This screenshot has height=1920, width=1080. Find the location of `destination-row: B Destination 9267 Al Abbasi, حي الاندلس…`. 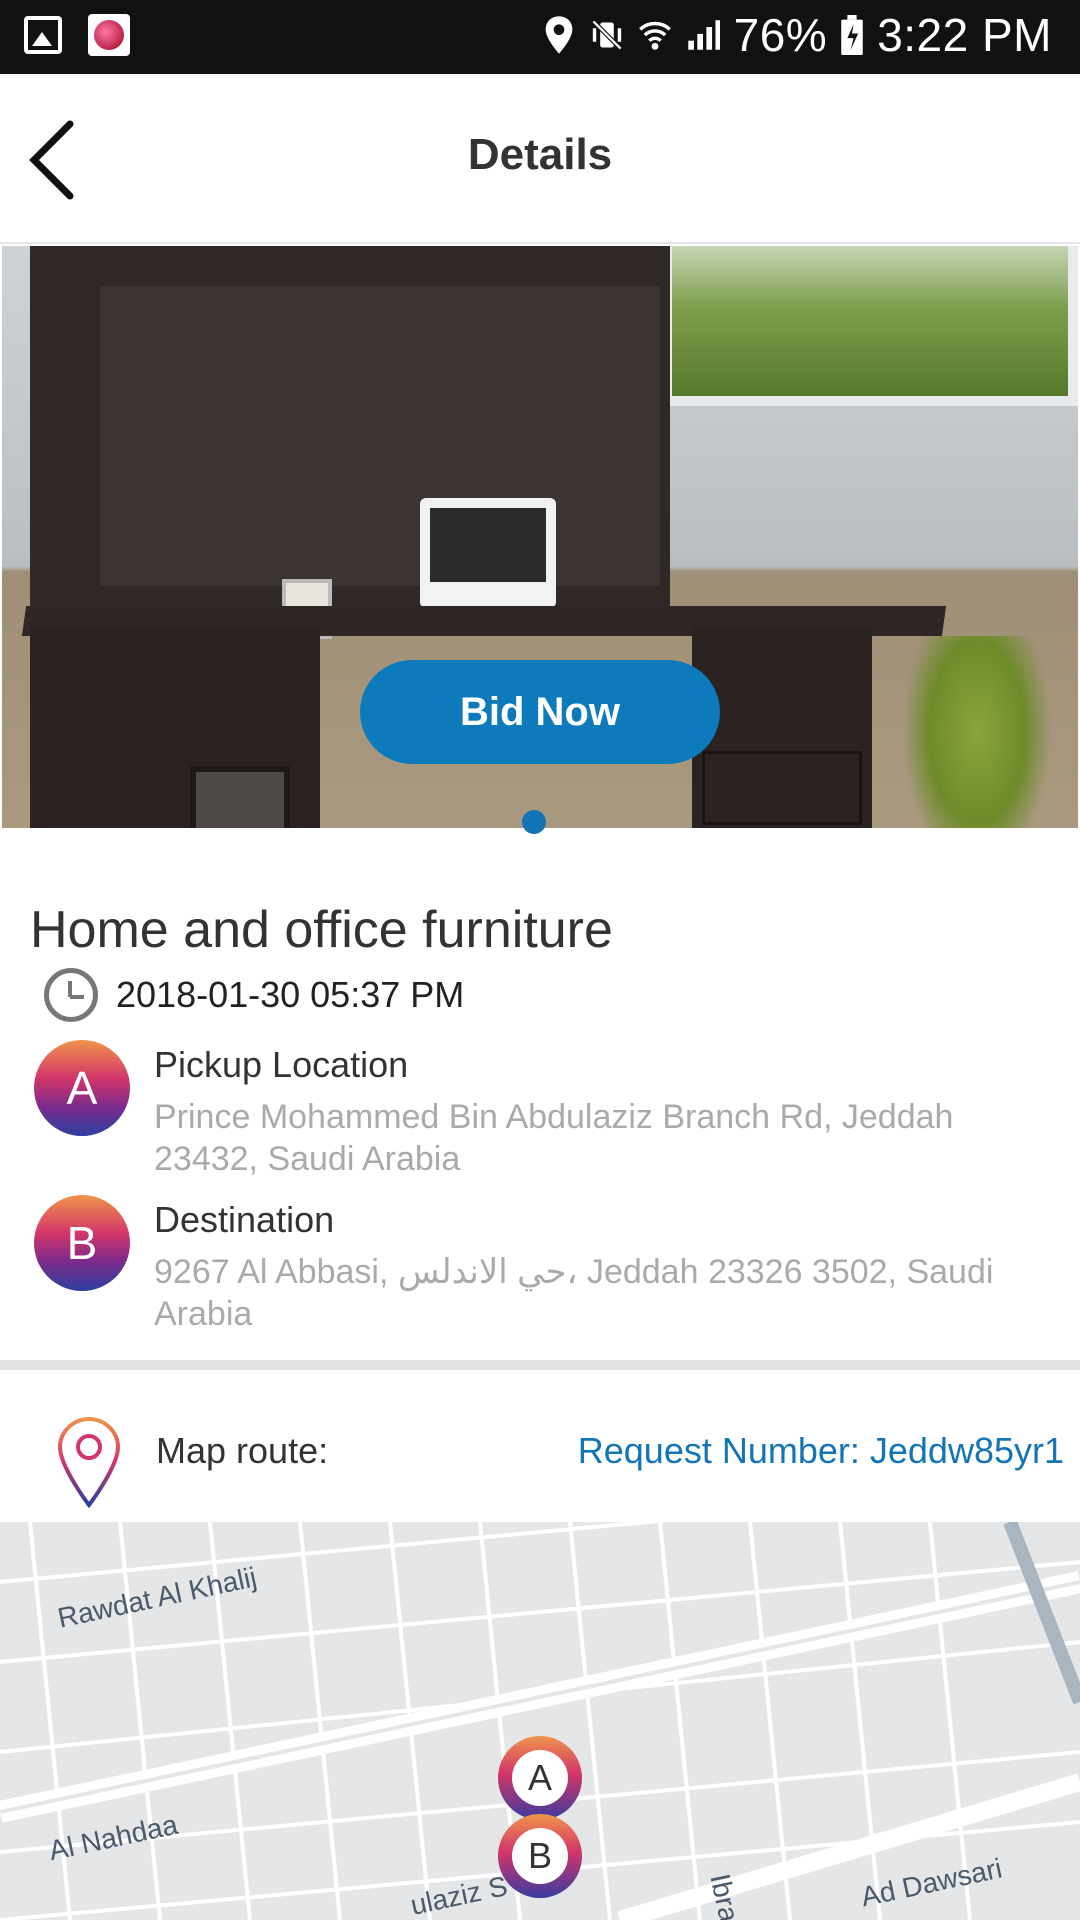

destination-row: B Destination 9267 Al Abbasi, حي الاندلس… is located at coordinates (544, 1265).